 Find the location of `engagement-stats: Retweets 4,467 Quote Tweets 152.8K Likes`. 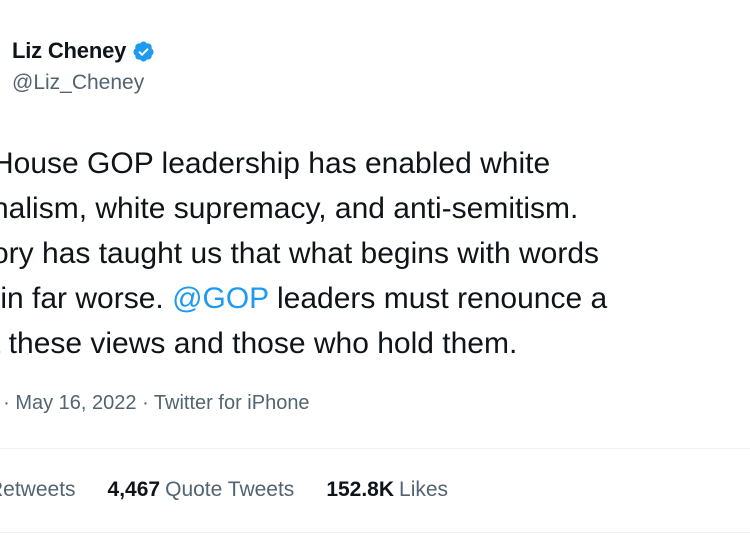

engagement-stats: Retweets 4,467 Quote Tweets 152.8K Likes is located at coordinates (224, 490).